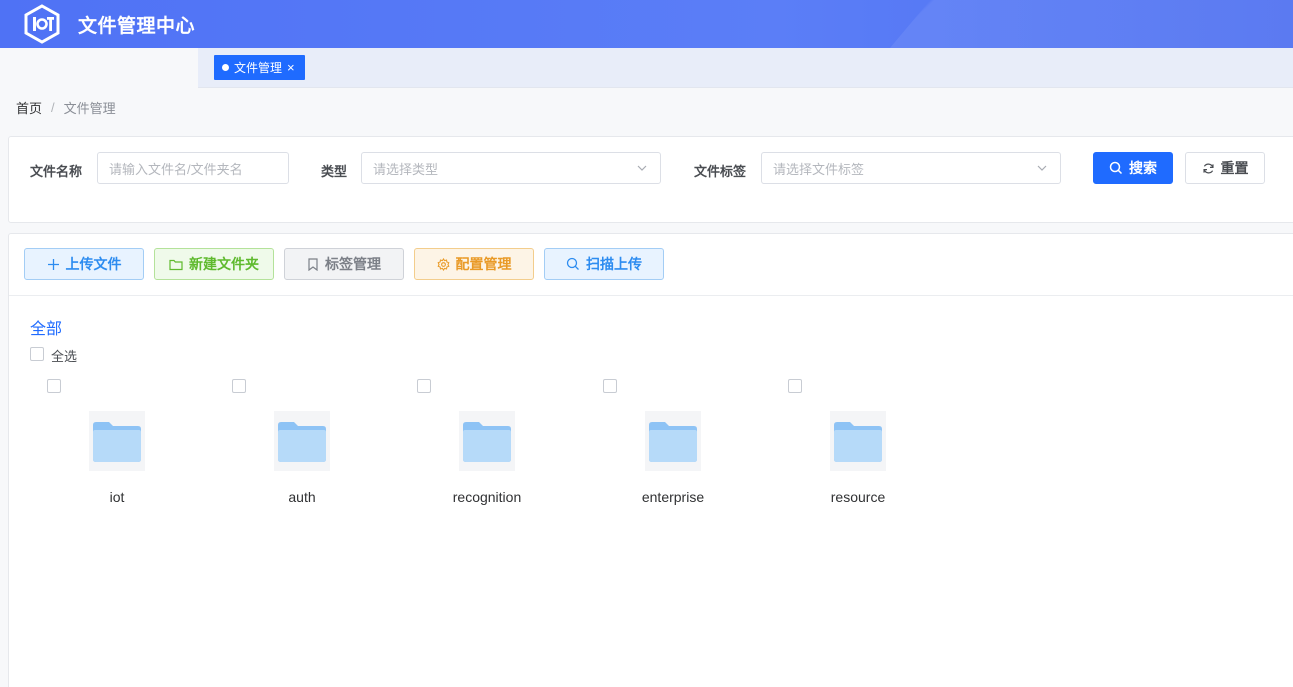  I want to click on scan-upload-label: 扫描上传, so click(614, 264).